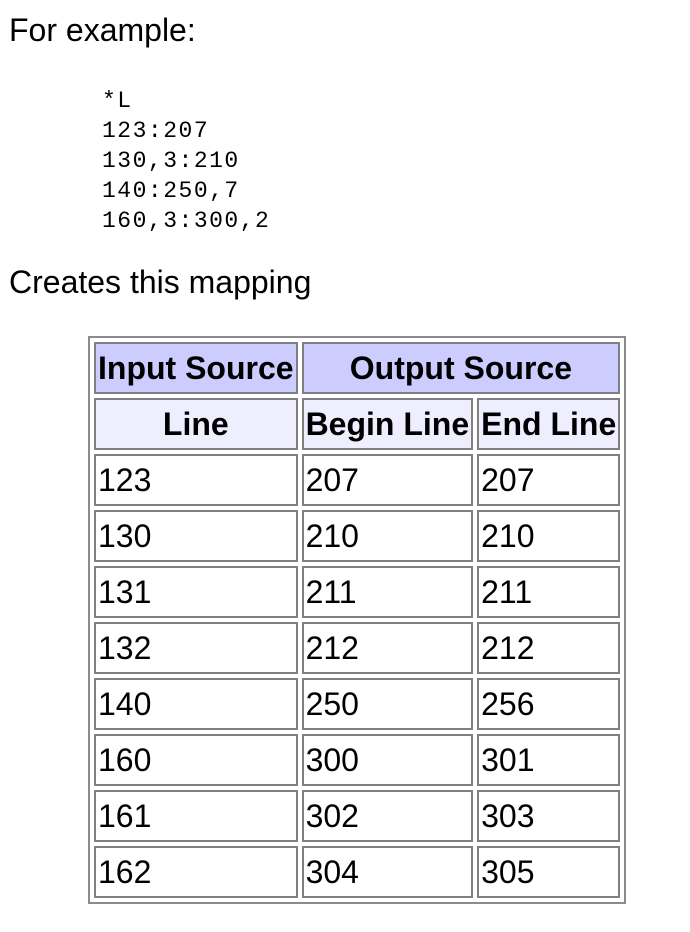 This screenshot has width=690, height=932. What do you see at coordinates (549, 536) in the screenshot?
I see `end-line-cell: 210` at bounding box center [549, 536].